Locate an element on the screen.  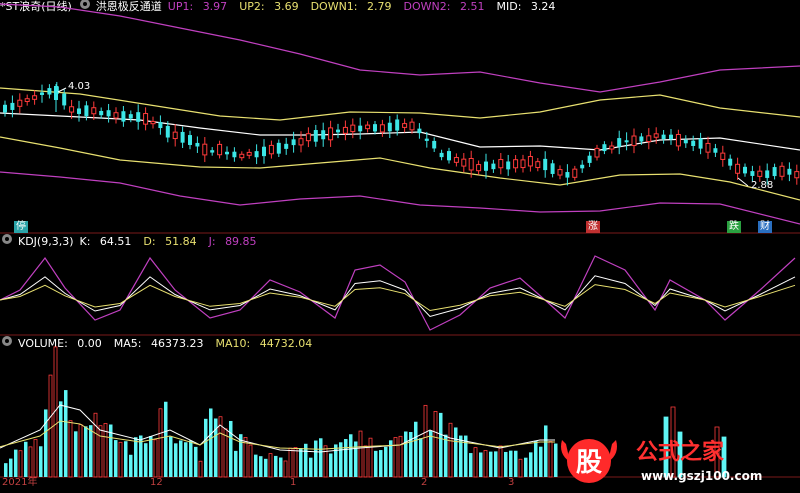
band-up2 is located at coordinates (400, 104).